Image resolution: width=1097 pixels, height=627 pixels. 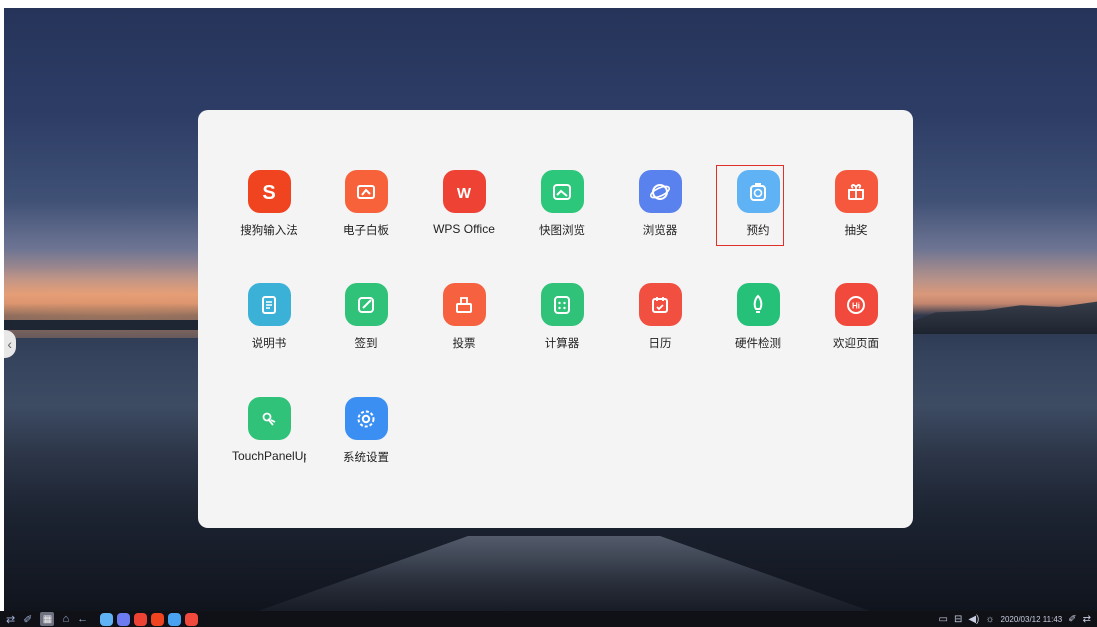 I want to click on check-in-pen-icon, so click(x=366, y=304).